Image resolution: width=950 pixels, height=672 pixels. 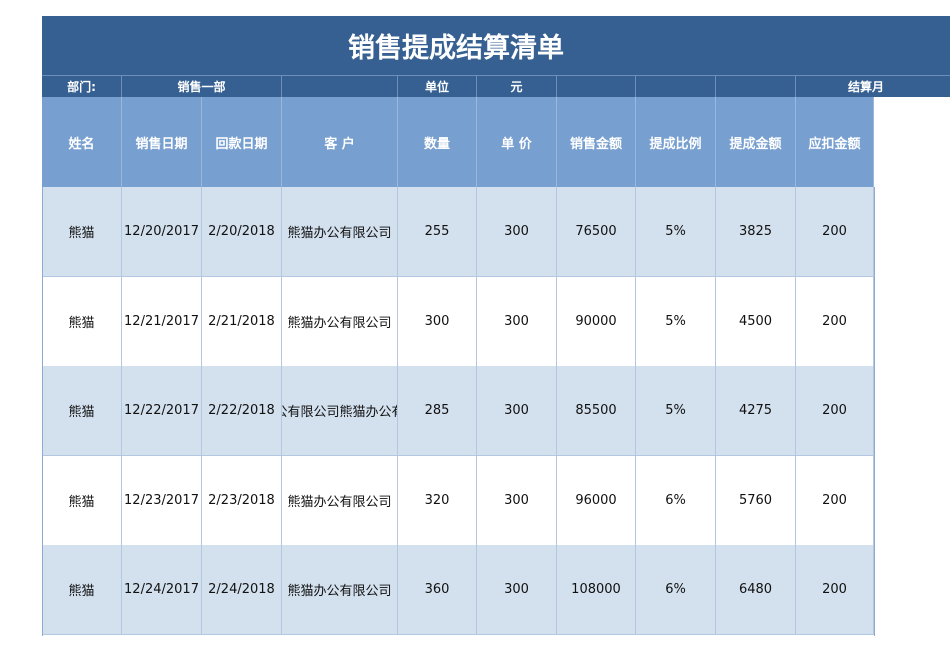 What do you see at coordinates (496, 45) in the screenshot?
I see `sheet-title: 销售提成结算清单` at bounding box center [496, 45].